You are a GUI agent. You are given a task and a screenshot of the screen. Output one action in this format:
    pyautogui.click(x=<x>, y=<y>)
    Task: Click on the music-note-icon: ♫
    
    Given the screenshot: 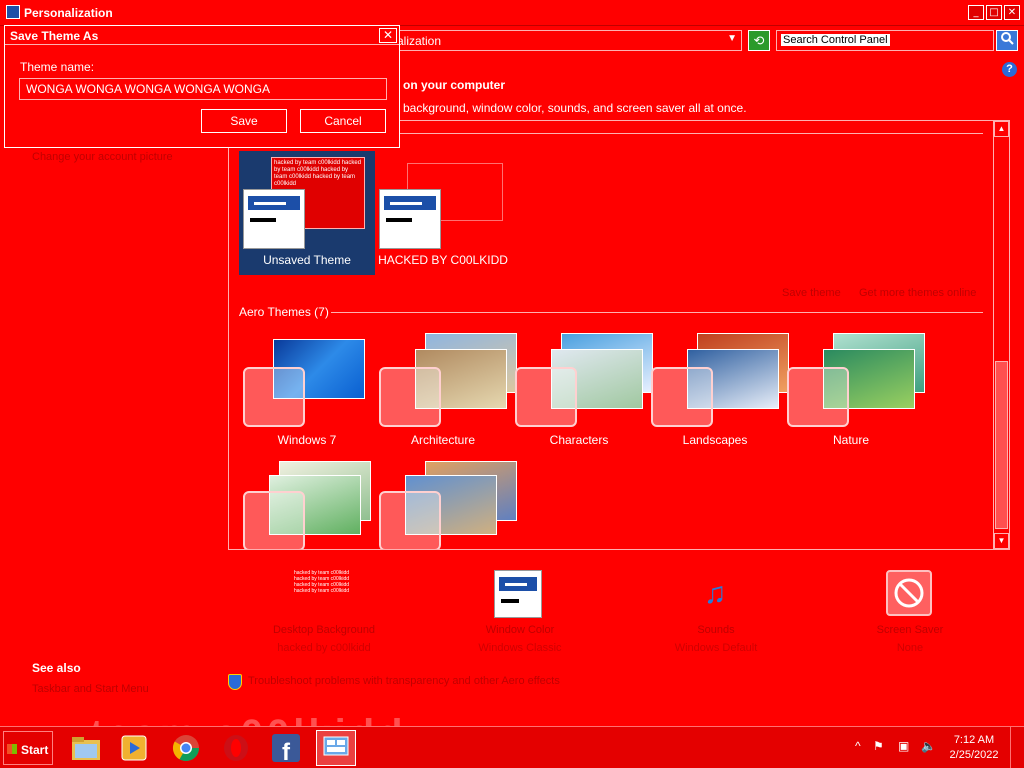 What is the action you would take?
    pyautogui.click(x=715, y=593)
    